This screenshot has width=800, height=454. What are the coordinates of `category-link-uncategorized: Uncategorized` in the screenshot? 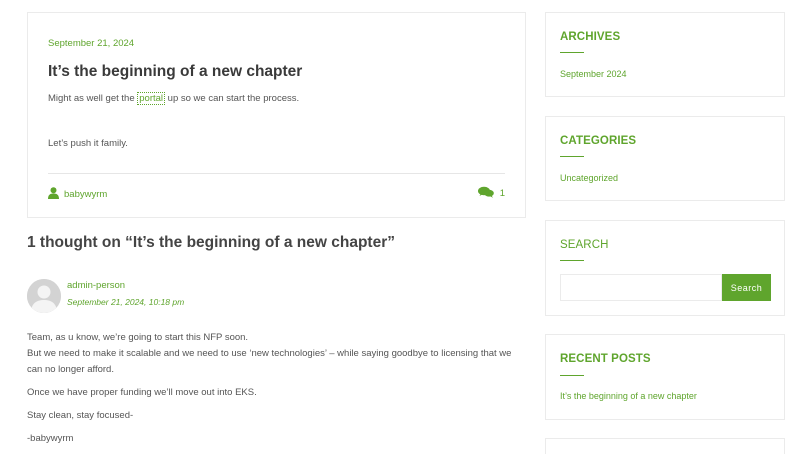 It's located at (589, 178).